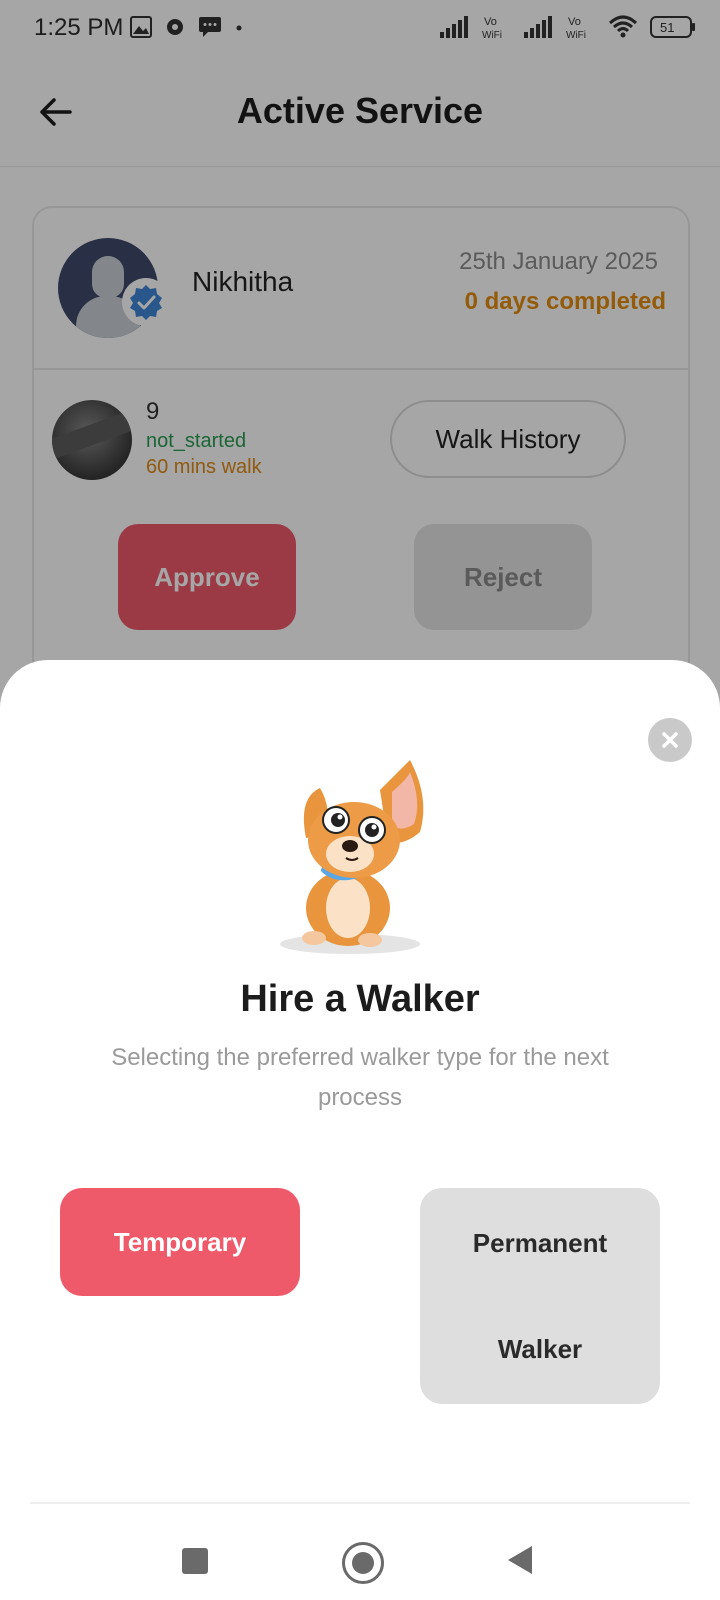  I want to click on permanent-label-line2: Walker, so click(540, 1349).